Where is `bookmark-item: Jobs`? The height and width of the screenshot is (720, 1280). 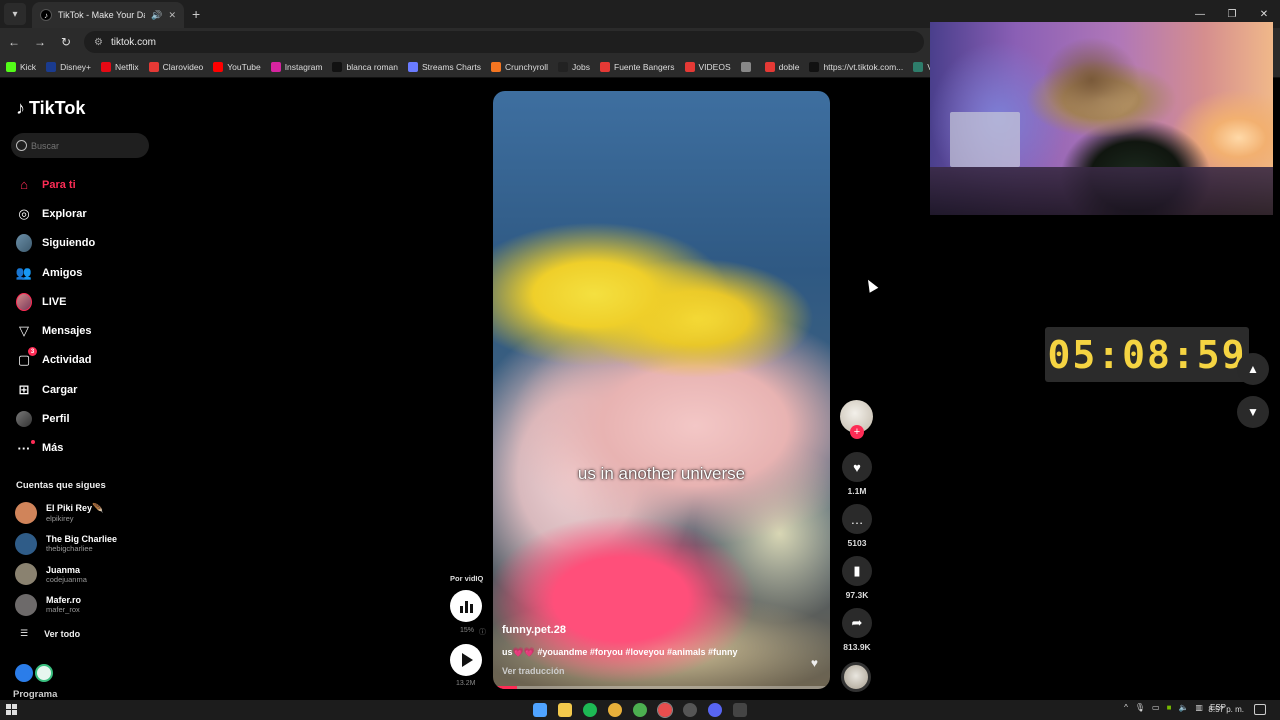 bookmark-item: Jobs is located at coordinates (574, 66).